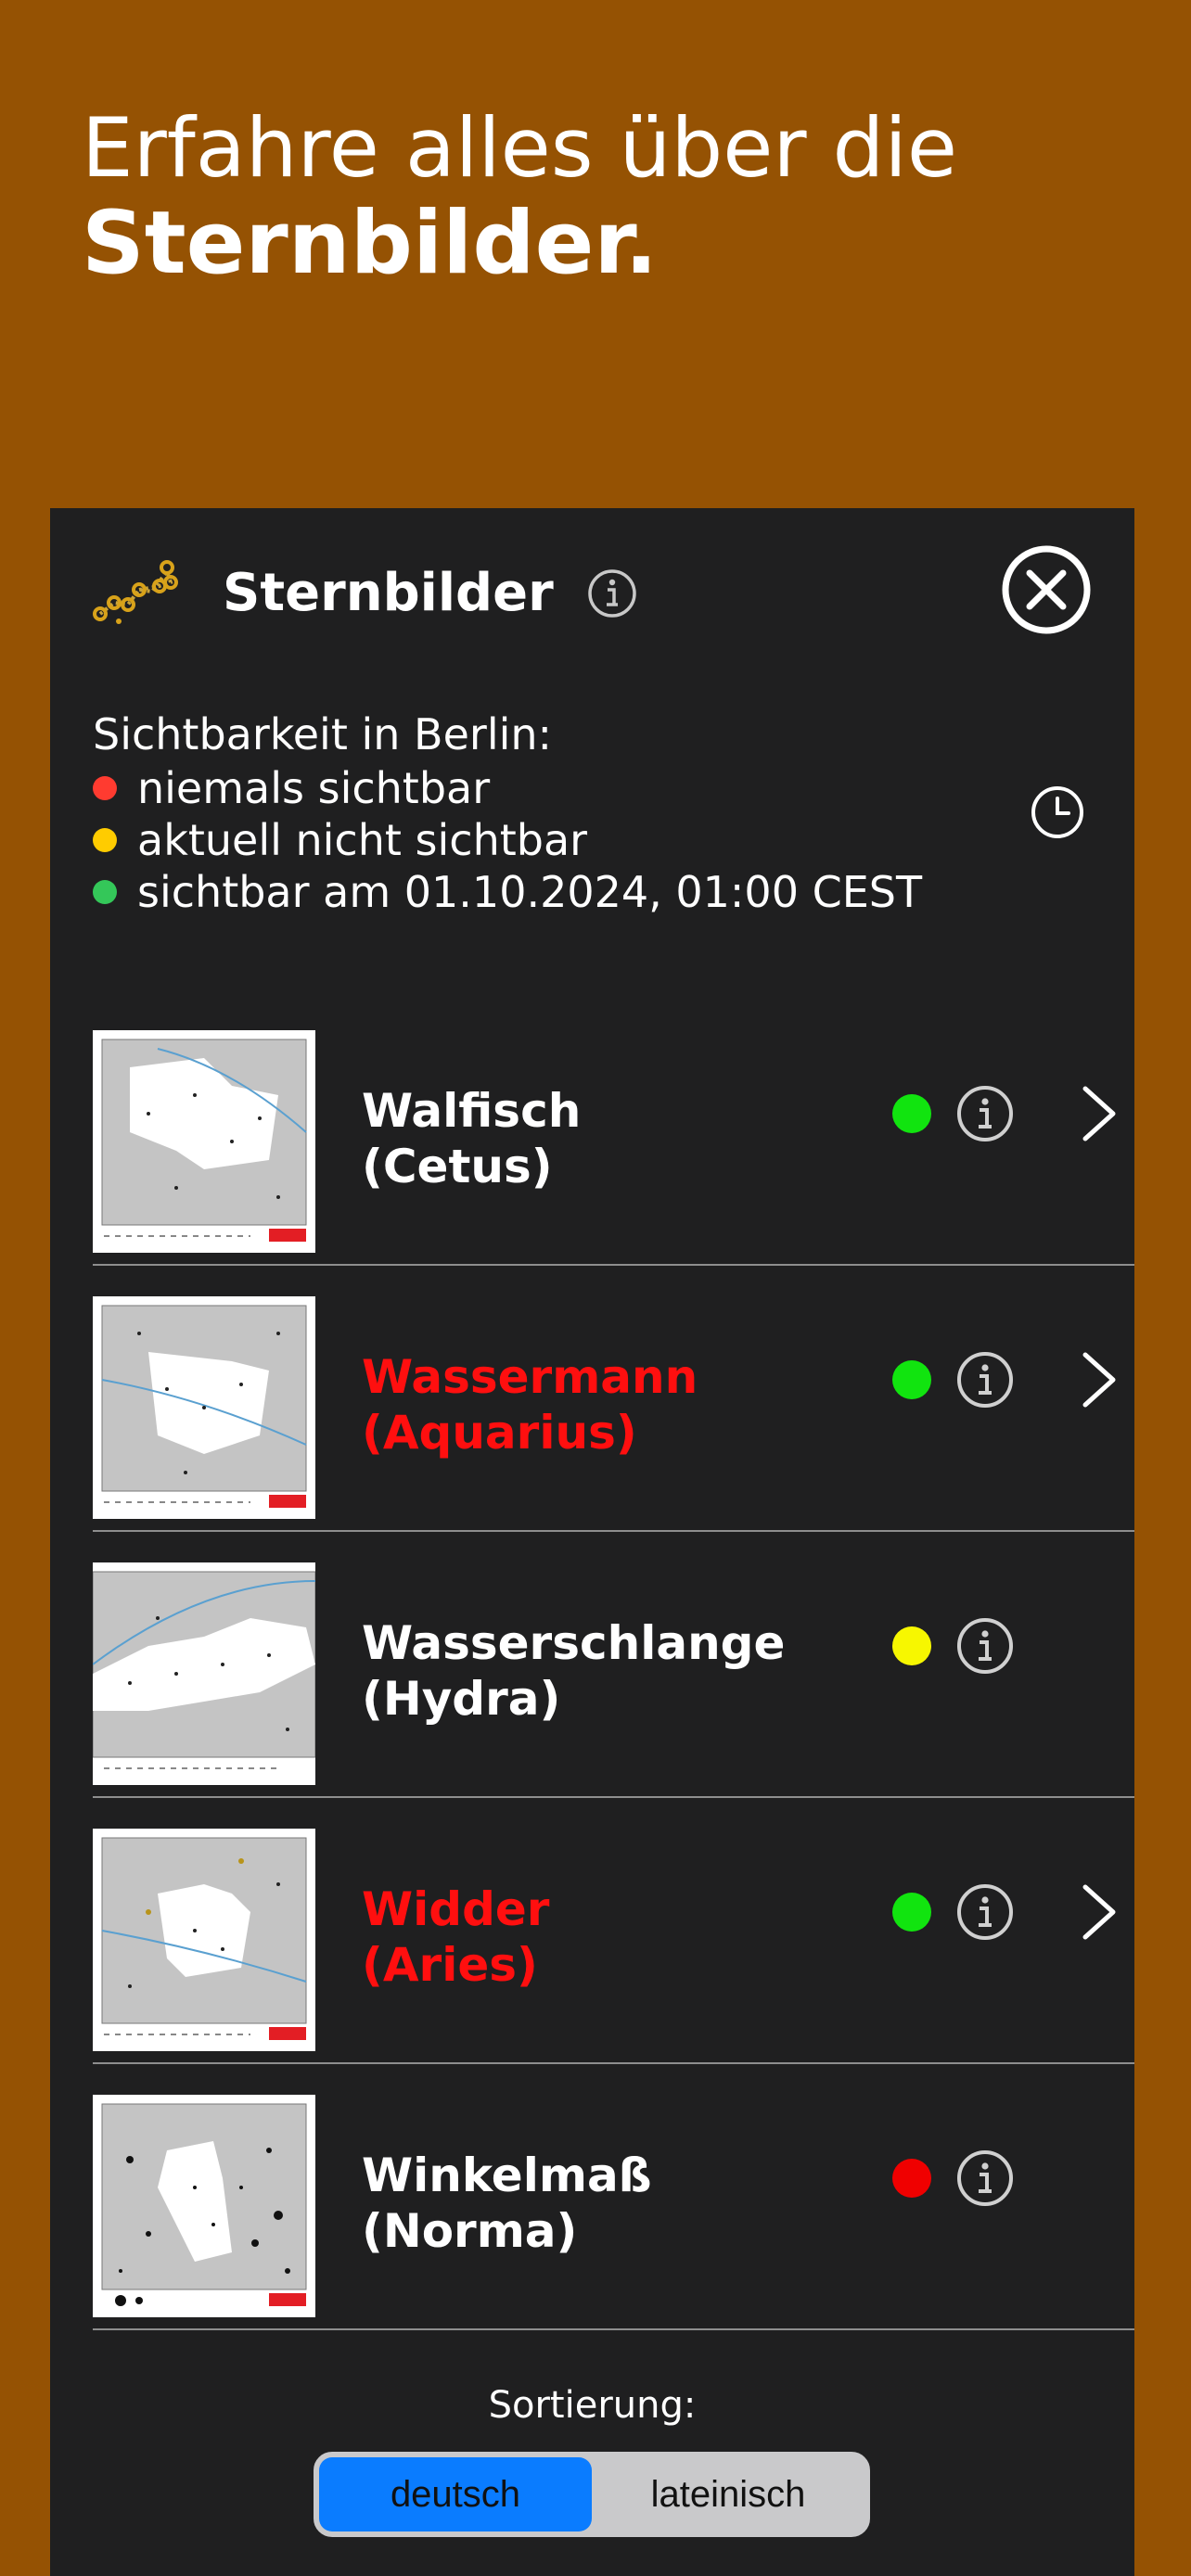  Describe the element at coordinates (455, 1937) in the screenshot. I see `constellation-name: Widder (Aries)` at that location.